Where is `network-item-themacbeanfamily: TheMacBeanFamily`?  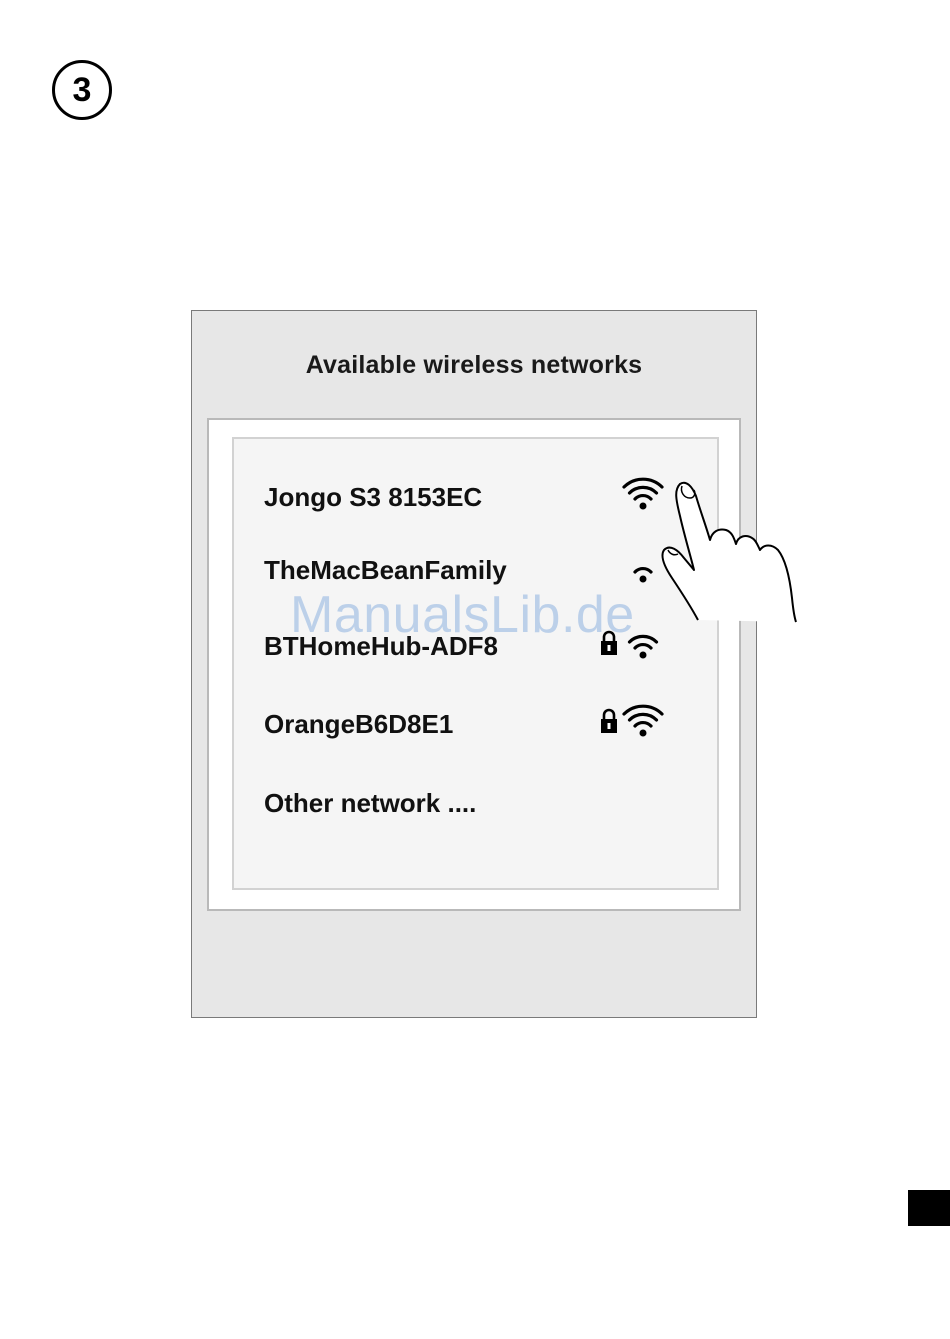
network-item-themacbeanfamily: TheMacBeanFamily is located at coordinates (475, 567).